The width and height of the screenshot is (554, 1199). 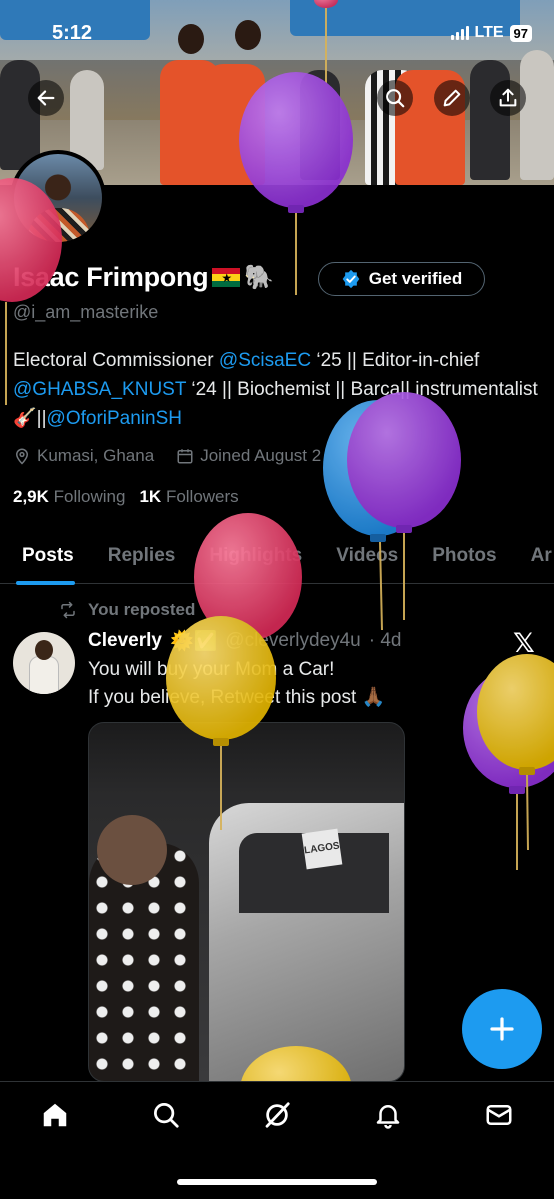 I want to click on following-link: 2,9K Following, so click(x=69, y=497).